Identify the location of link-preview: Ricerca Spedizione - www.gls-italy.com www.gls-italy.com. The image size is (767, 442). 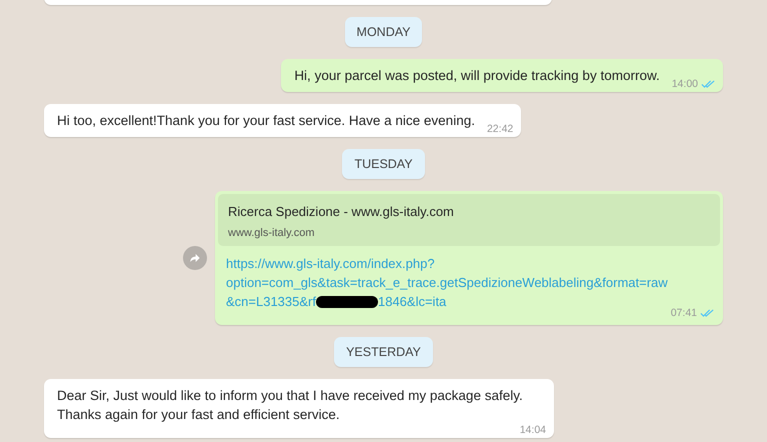
(469, 220).